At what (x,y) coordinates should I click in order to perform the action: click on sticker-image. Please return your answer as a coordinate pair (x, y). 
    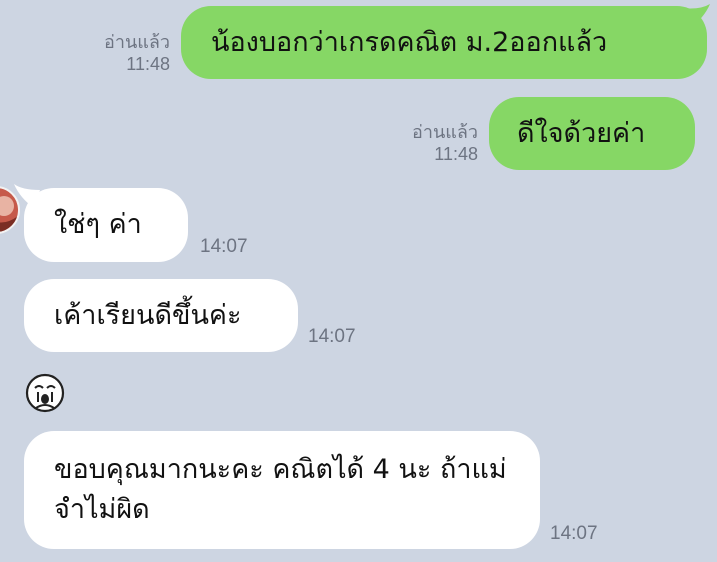
    Looking at the image, I should click on (45, 393).